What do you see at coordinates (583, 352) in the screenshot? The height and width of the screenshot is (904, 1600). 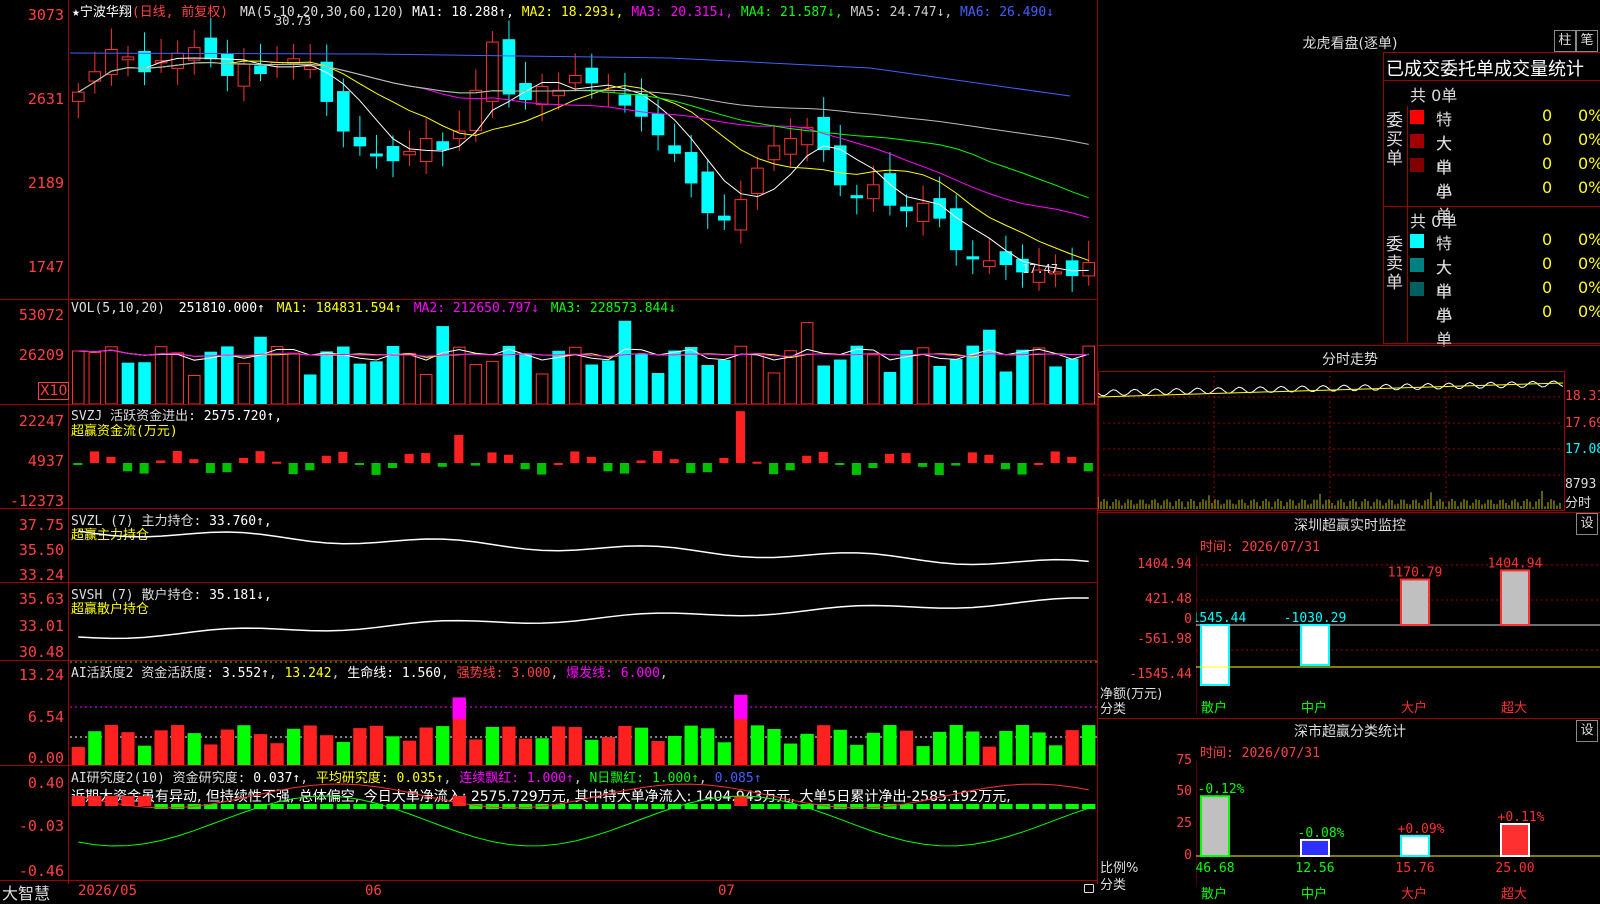 I see `volume-chart` at bounding box center [583, 352].